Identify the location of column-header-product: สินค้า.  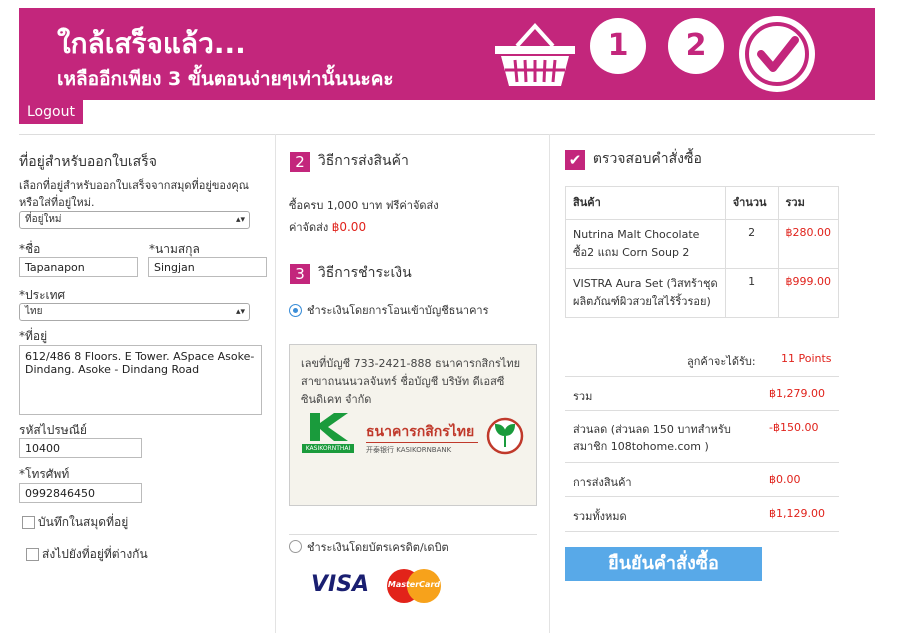
(645, 203).